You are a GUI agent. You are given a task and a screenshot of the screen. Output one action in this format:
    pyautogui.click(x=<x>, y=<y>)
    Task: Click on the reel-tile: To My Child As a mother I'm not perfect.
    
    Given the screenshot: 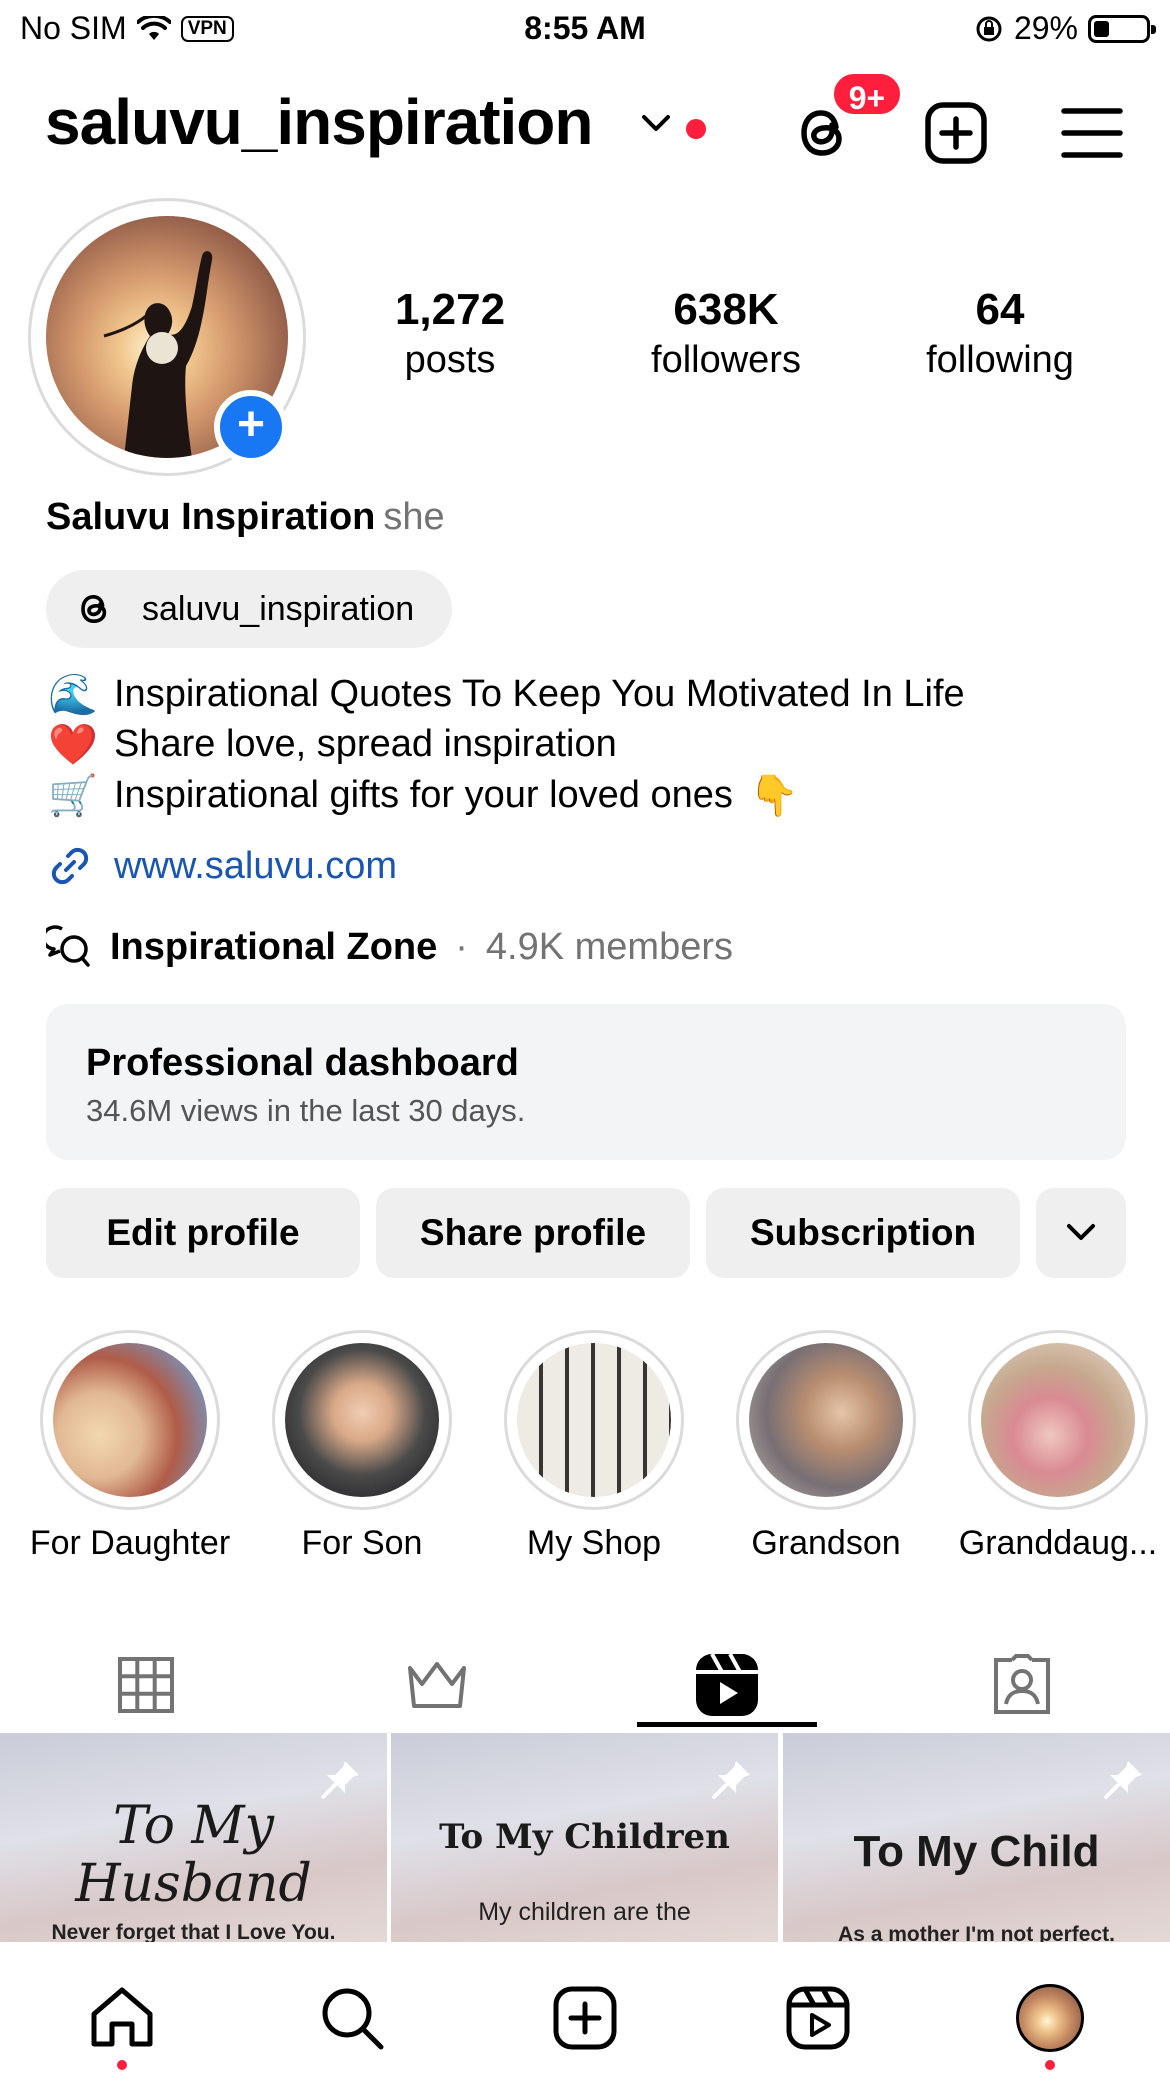 What is the action you would take?
    pyautogui.click(x=976, y=1837)
    